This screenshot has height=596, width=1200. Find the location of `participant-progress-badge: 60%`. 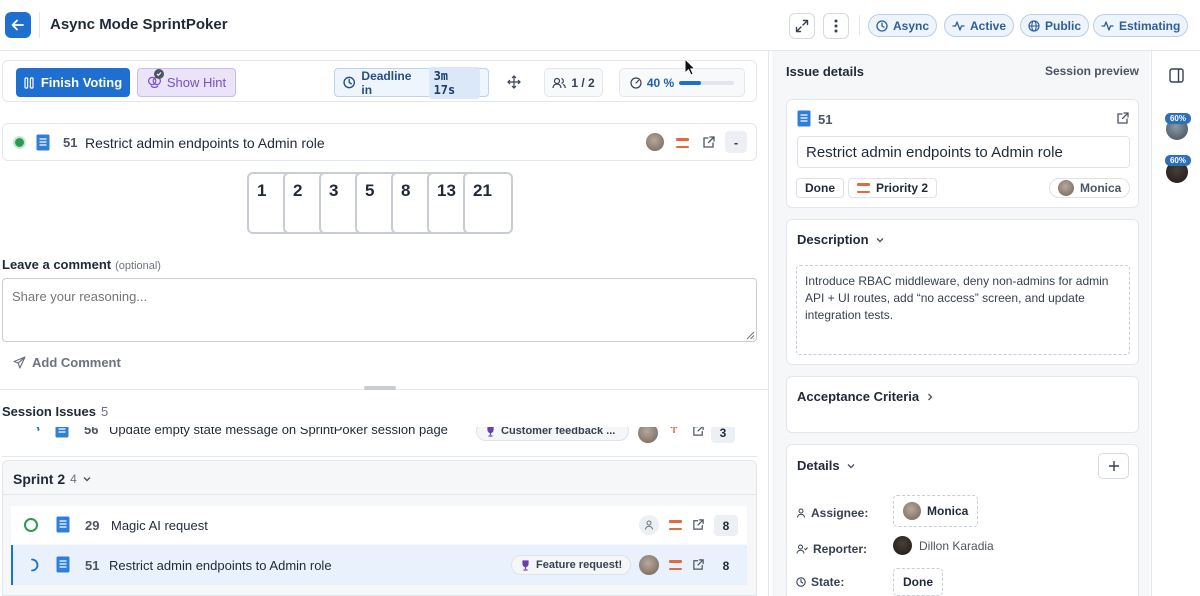

participant-progress-badge: 60% is located at coordinates (1178, 160).